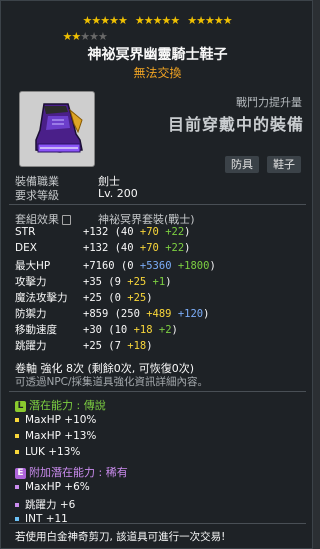 This screenshot has height=549, width=320. I want to click on stat-row: STR +132 (40 +70 +22), so click(103, 232).